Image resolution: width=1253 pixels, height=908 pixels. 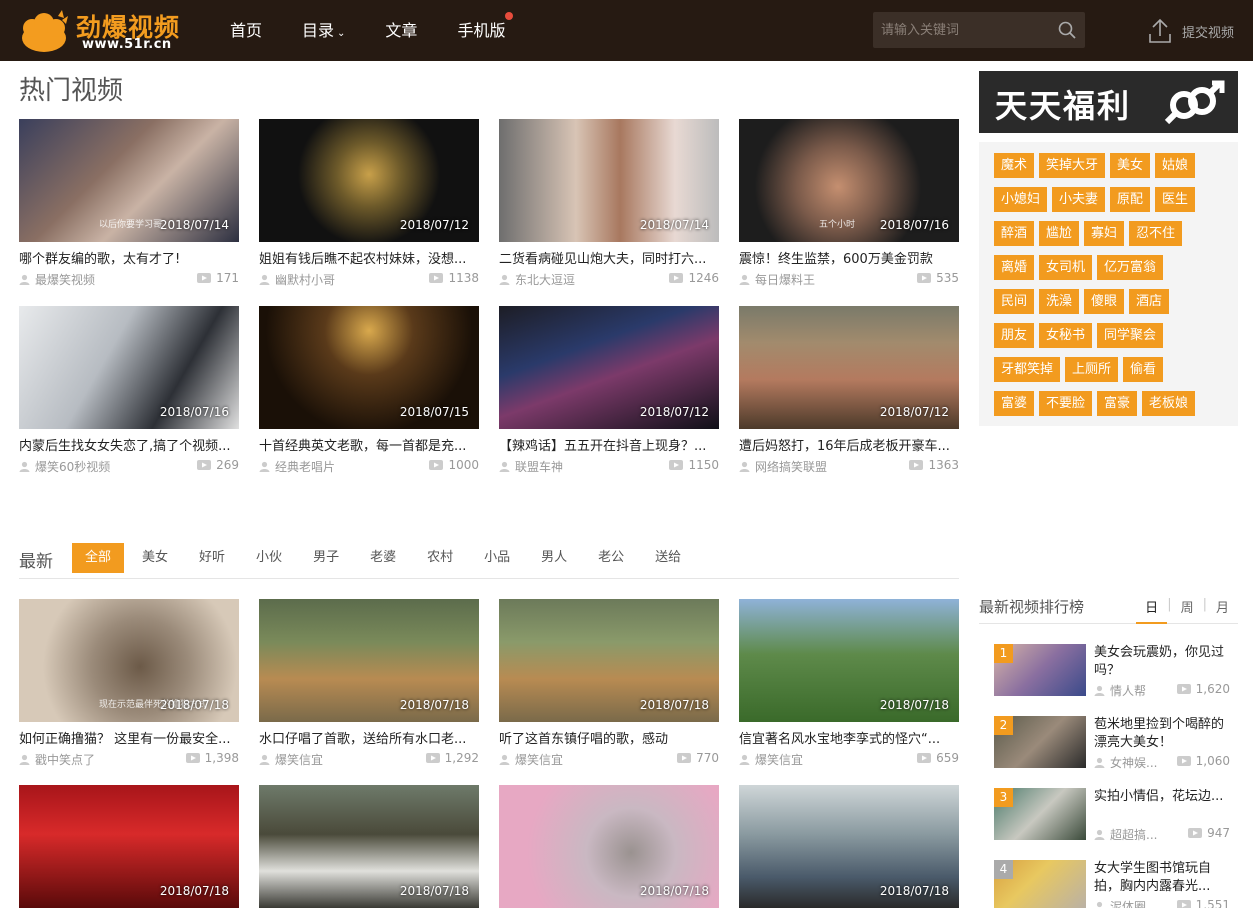 I want to click on ranking-title-text: 美女会玩震奶，你见过吗？, so click(x=1162, y=662).